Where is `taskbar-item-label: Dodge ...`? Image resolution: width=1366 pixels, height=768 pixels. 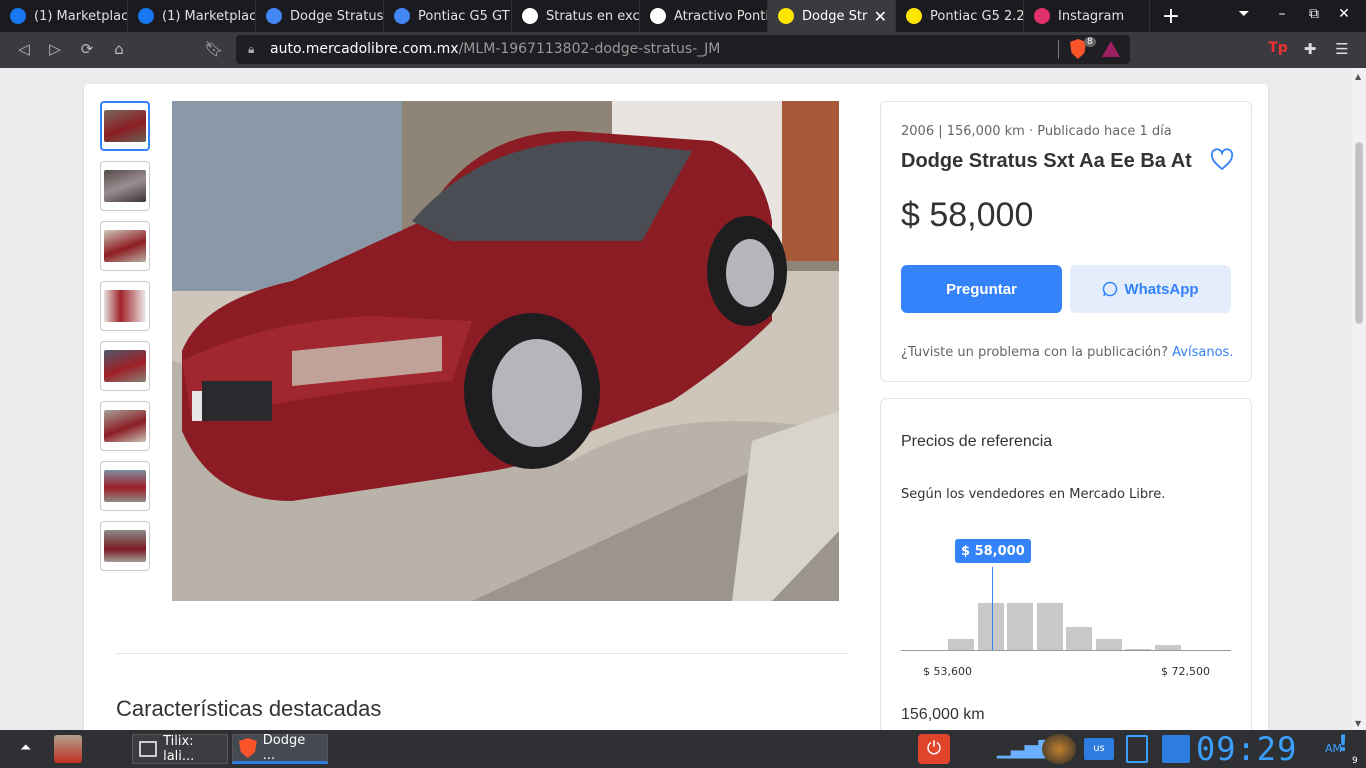
taskbar-item-label: Dodge ... is located at coordinates (284, 748).